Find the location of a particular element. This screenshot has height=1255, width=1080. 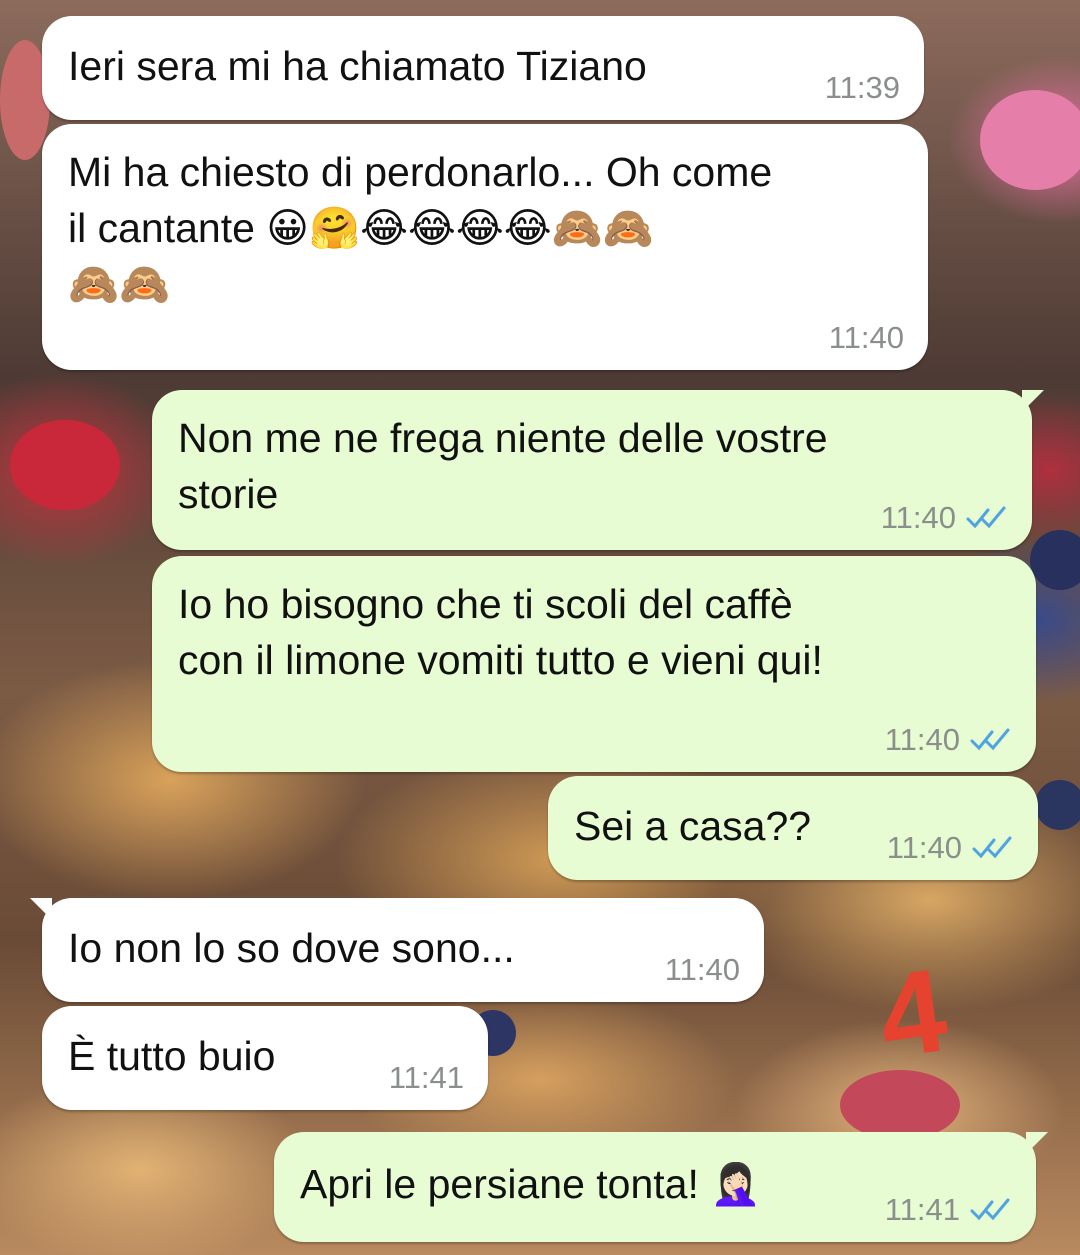

outgoing-message: Apri le persiane tonta! 🤦🏻‍♀️ 11:41 is located at coordinates (661, 1187).